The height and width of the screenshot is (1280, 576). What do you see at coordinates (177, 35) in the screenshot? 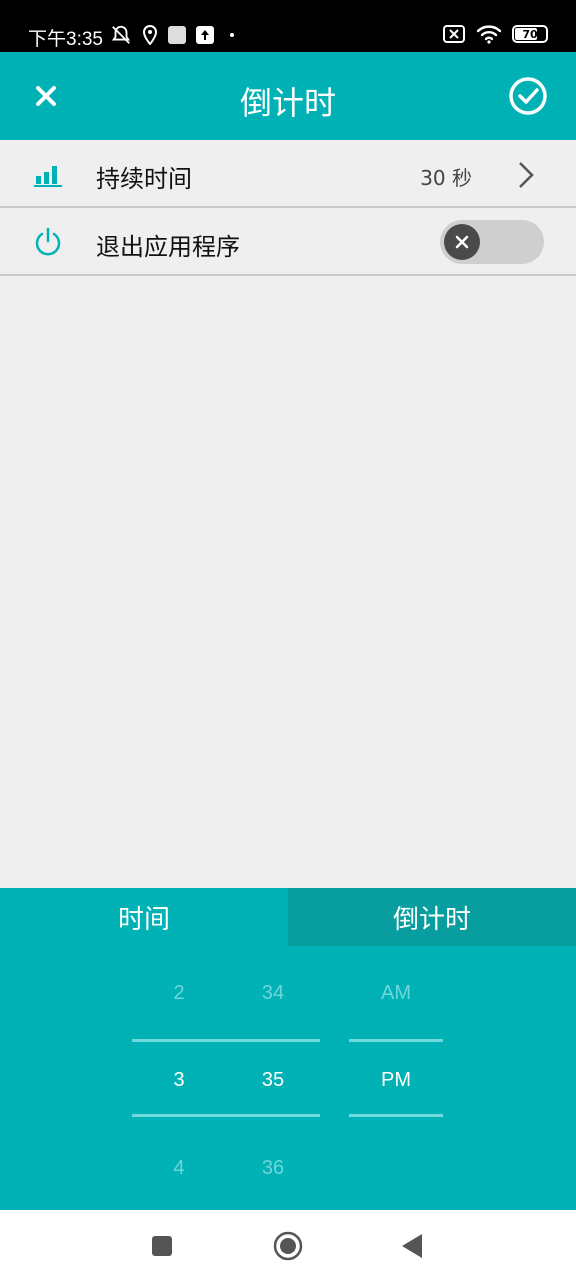
I see `notification-square-icon` at bounding box center [177, 35].